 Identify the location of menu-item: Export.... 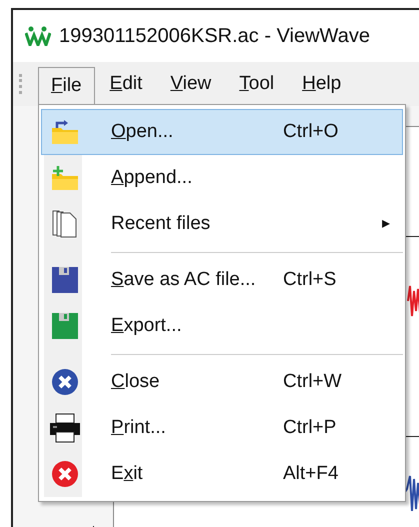
(222, 326).